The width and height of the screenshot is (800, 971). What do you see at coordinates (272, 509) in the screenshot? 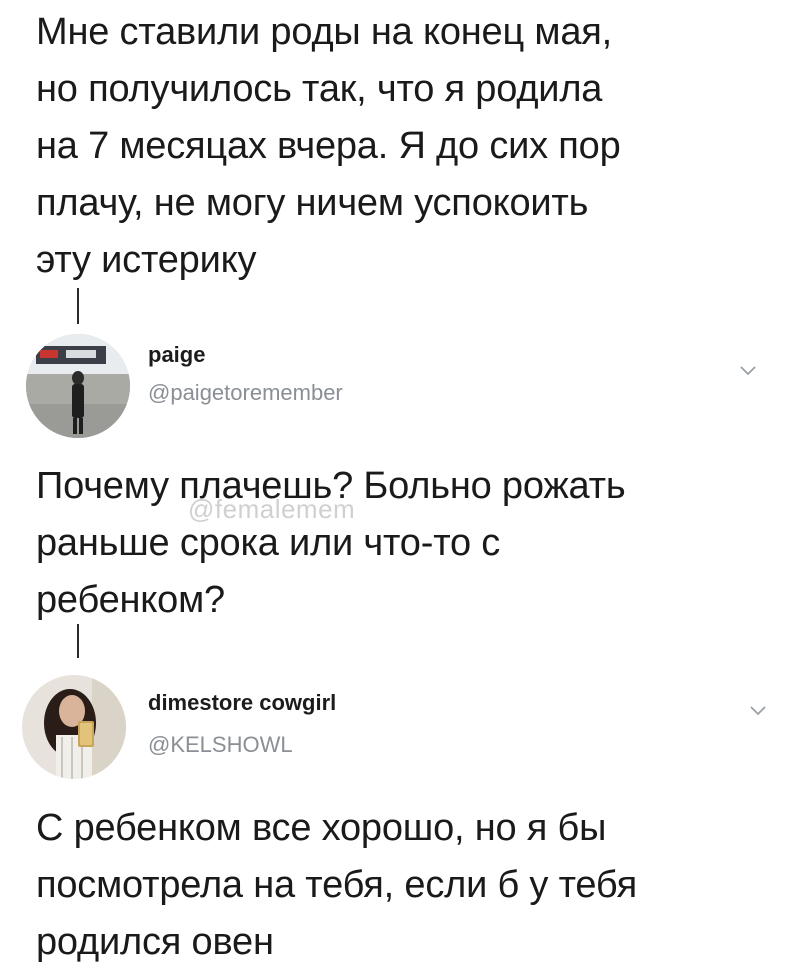
I see `watermark: @femalemem` at bounding box center [272, 509].